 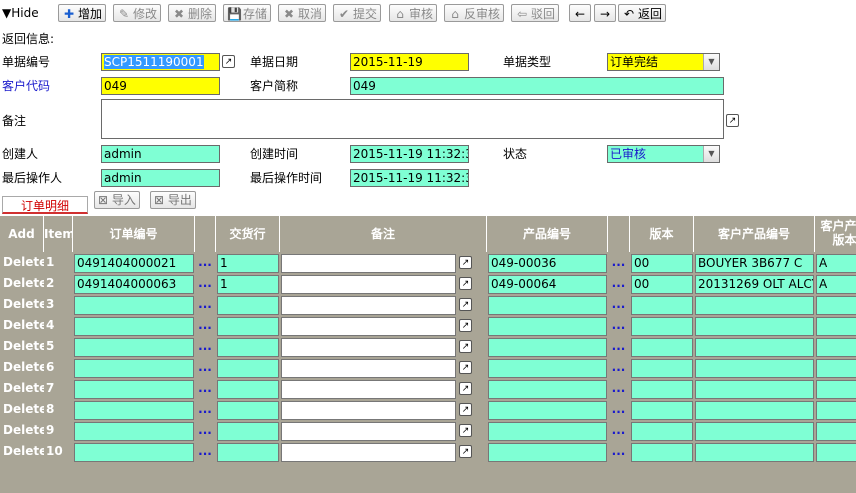 I want to click on reject-button: ⇦ 驳回, so click(x=535, y=13).